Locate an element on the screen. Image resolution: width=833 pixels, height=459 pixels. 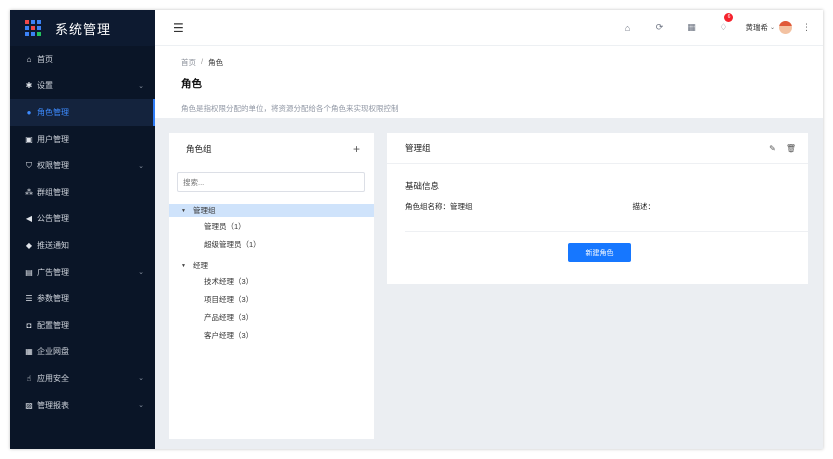
apps-icon: ▦ is located at coordinates (691, 27).